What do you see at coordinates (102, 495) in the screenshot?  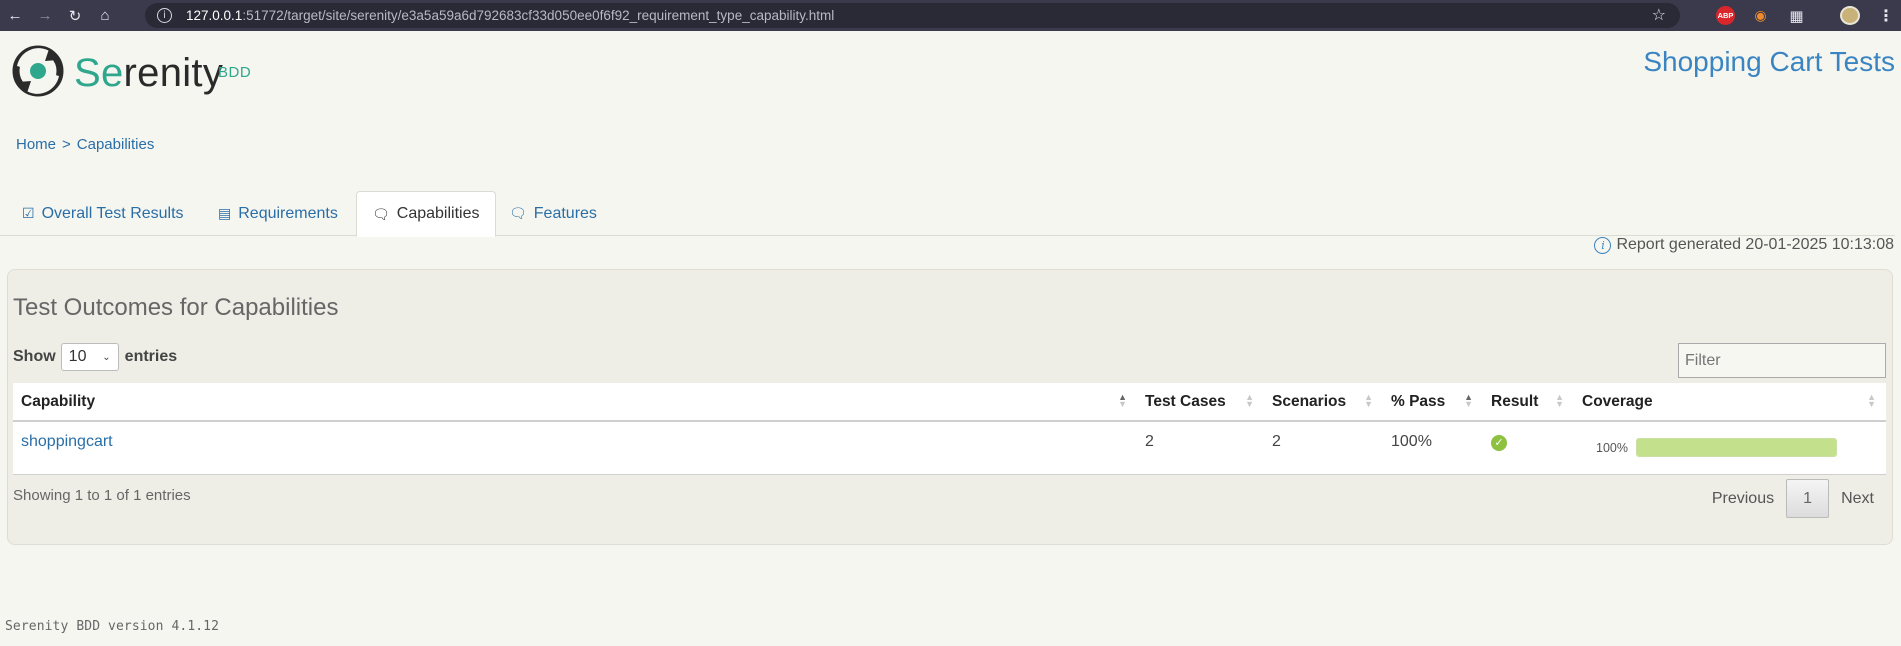 I see `table-info: Showing 1 to 1 of 1 entries` at bounding box center [102, 495].